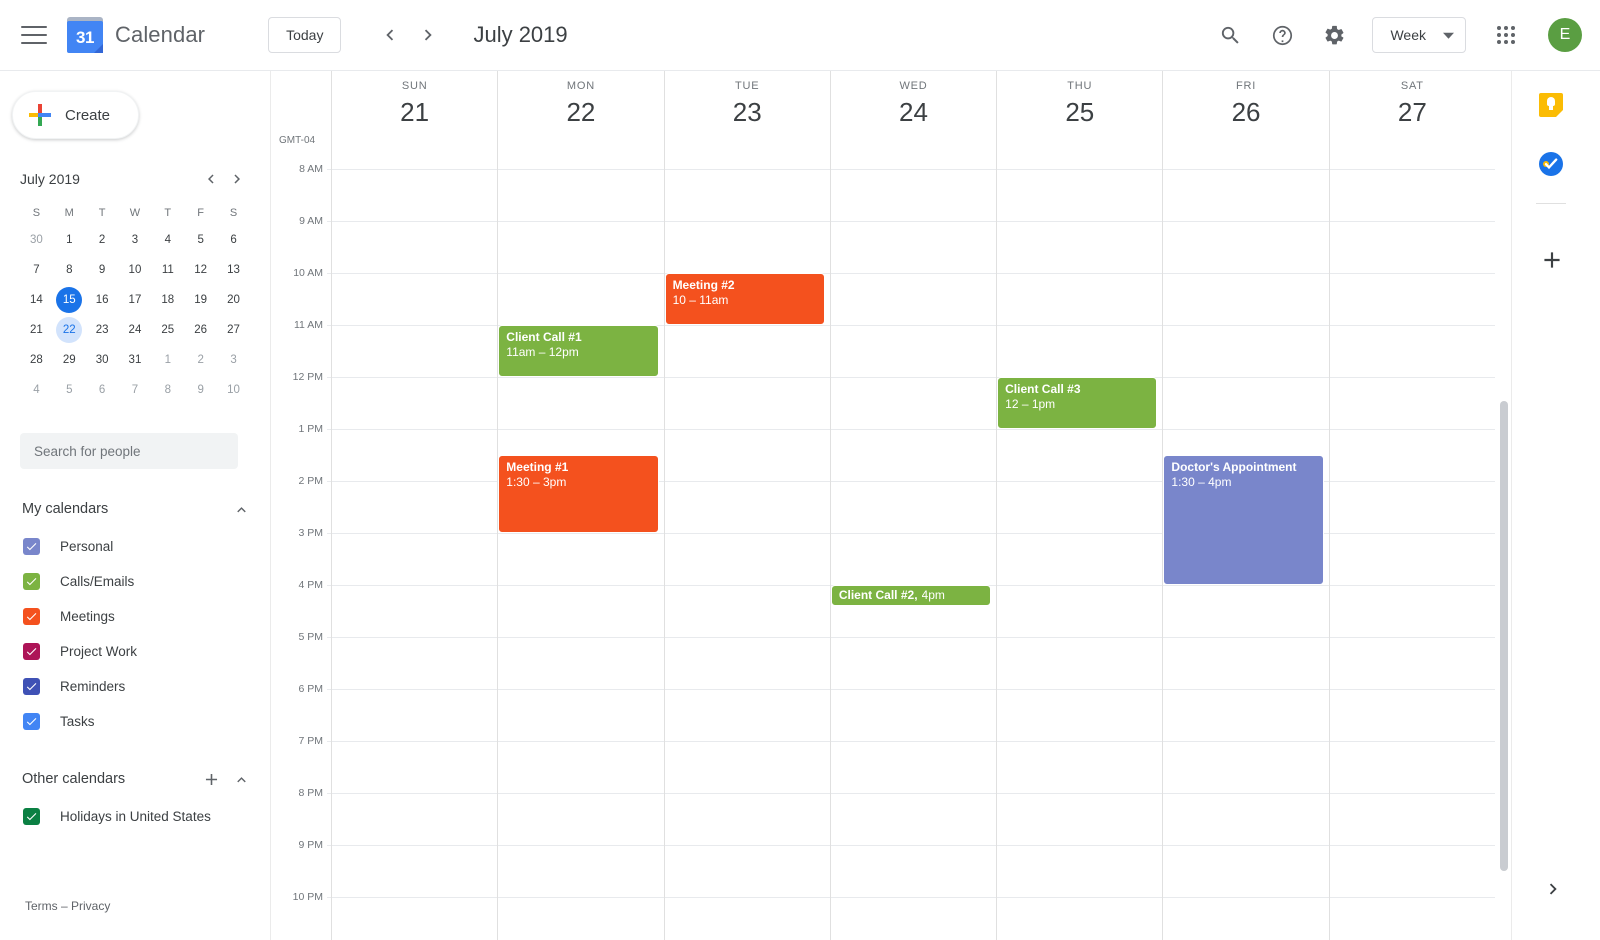 This screenshot has width=1600, height=940. I want to click on mini-calendar-next-button, so click(237, 179).